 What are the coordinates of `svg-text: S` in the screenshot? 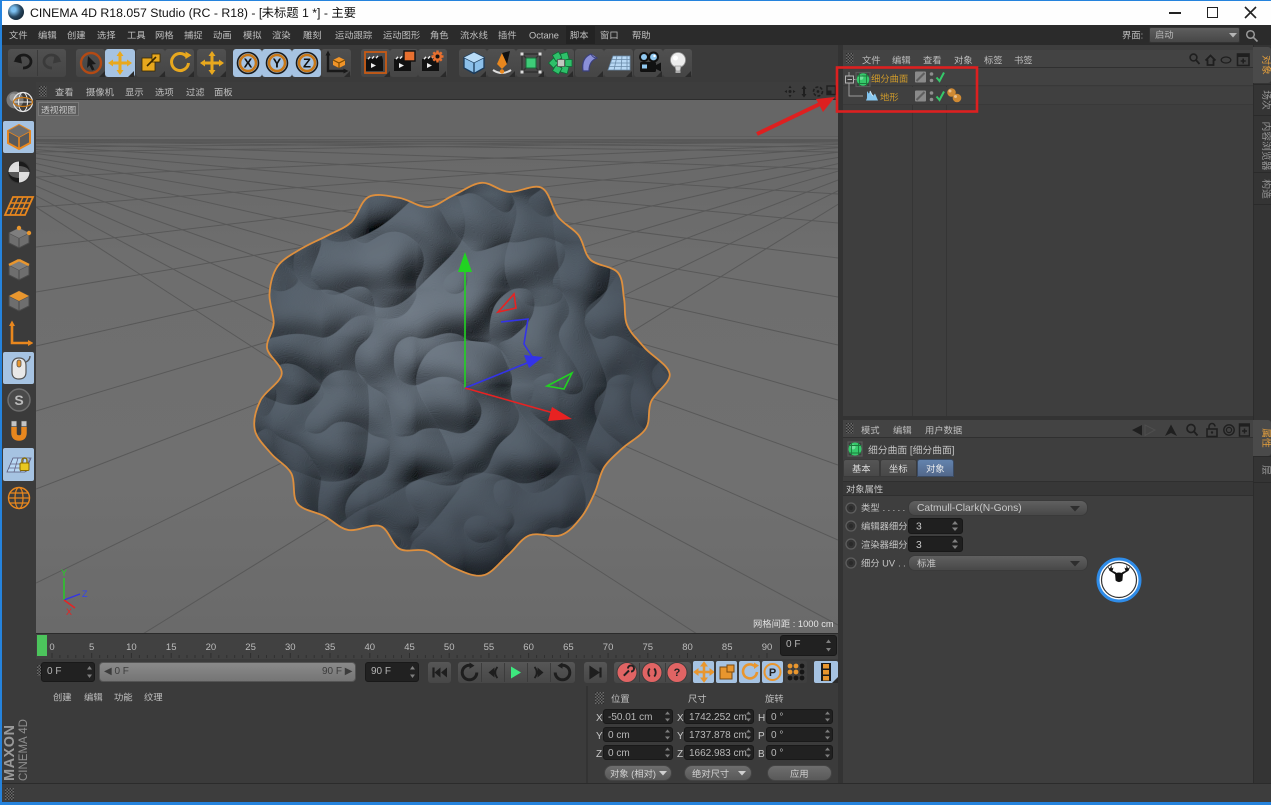 It's located at (18, 400).